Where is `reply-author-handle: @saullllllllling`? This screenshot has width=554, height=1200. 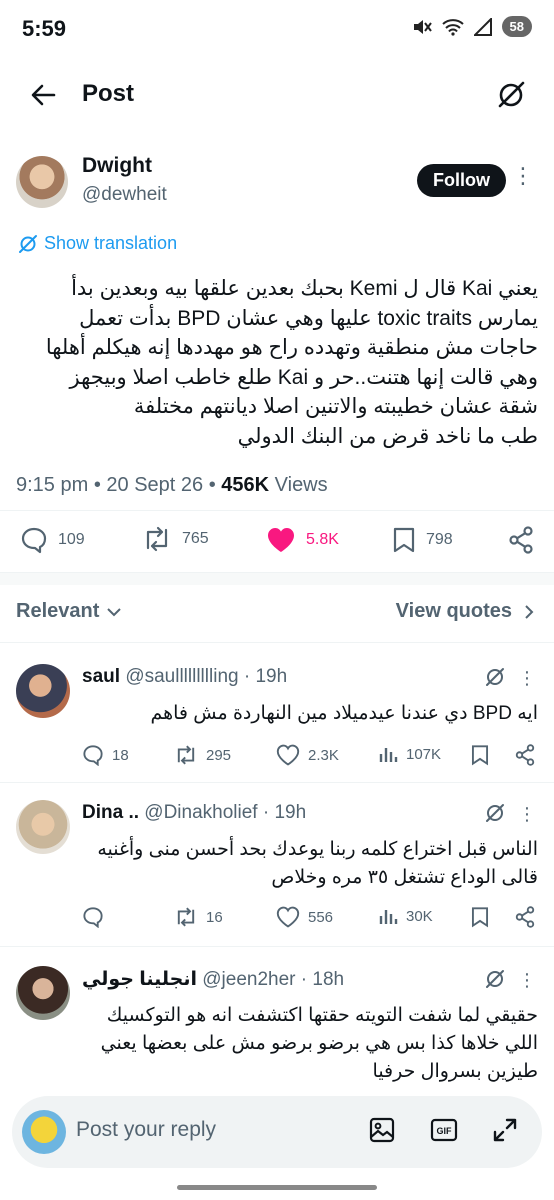 reply-author-handle: @saullllllllling is located at coordinates (181, 676).